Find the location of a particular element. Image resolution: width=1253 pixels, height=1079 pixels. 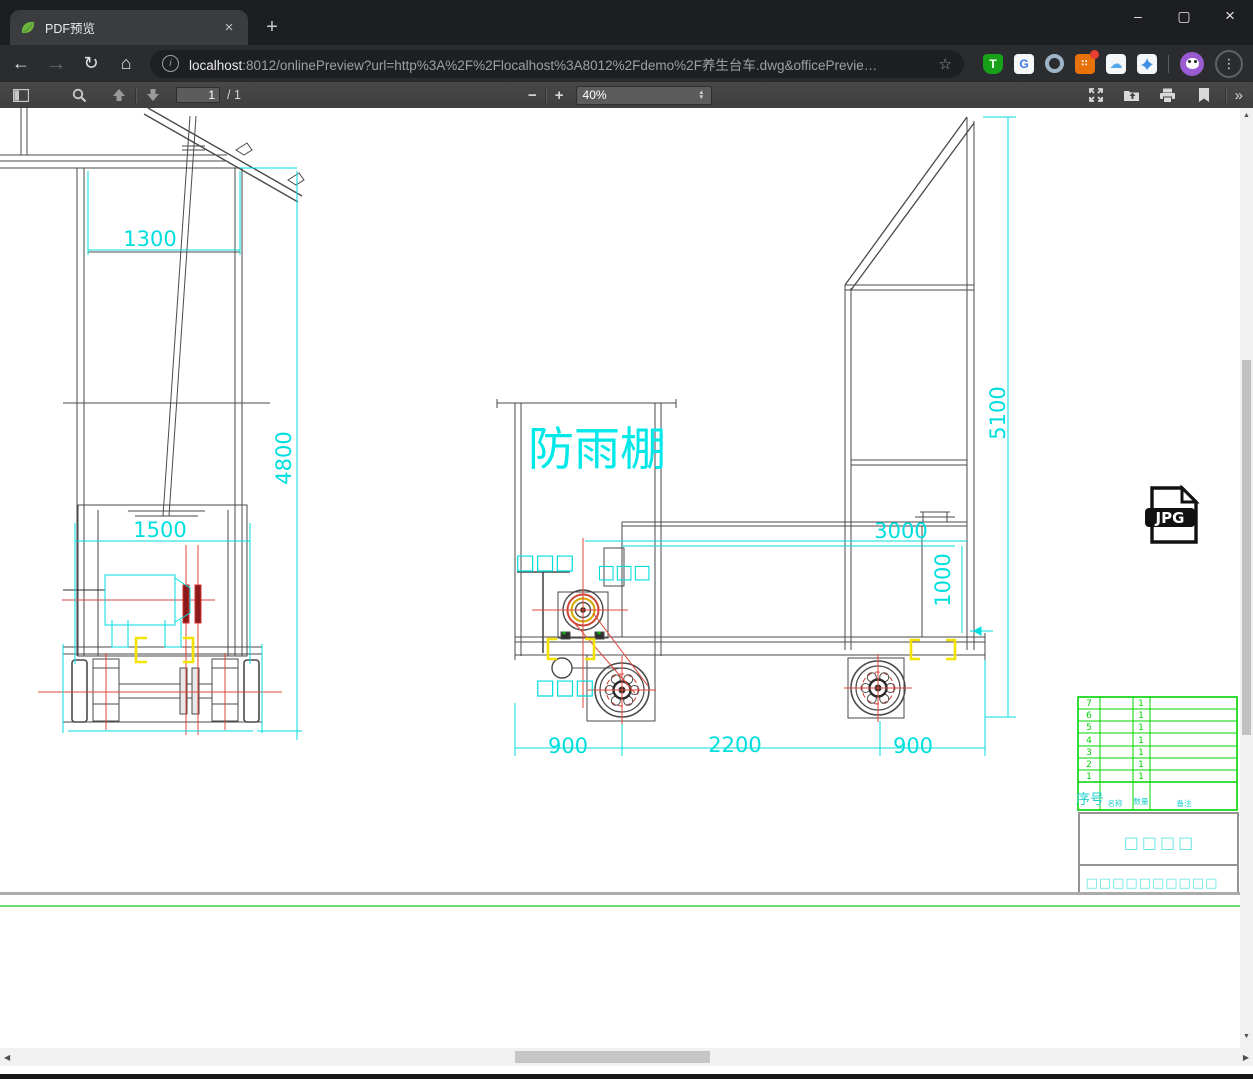

dim-900-left: 900 is located at coordinates (568, 746).